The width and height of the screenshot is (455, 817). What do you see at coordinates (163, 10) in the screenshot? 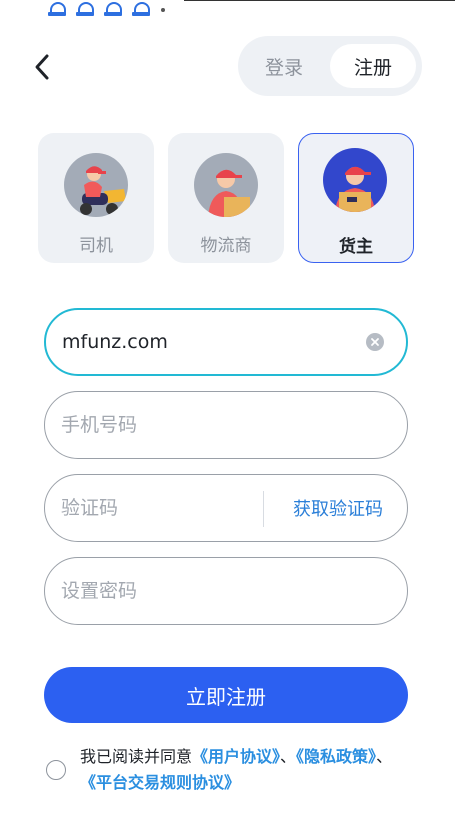
I see `status-dot-icon` at bounding box center [163, 10].